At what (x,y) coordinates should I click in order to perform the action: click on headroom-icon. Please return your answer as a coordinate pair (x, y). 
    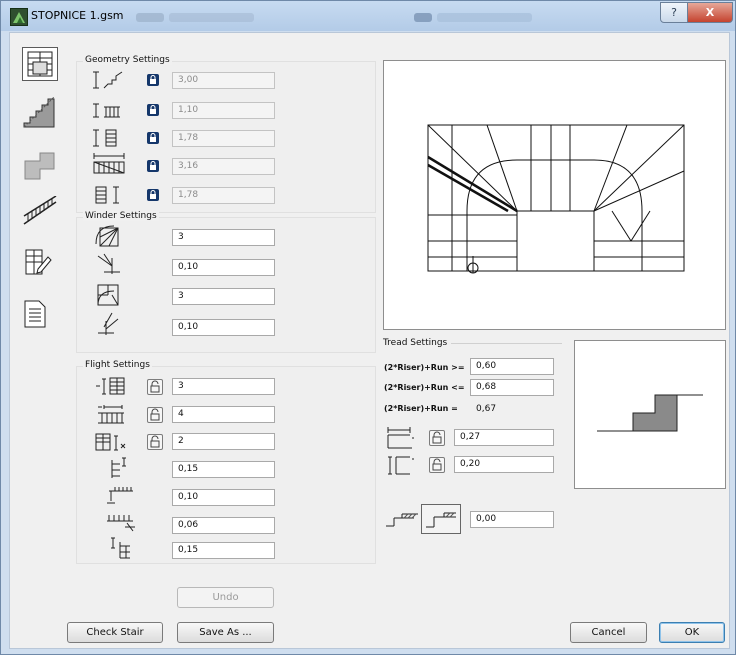
    Looking at the image, I should click on (108, 139).